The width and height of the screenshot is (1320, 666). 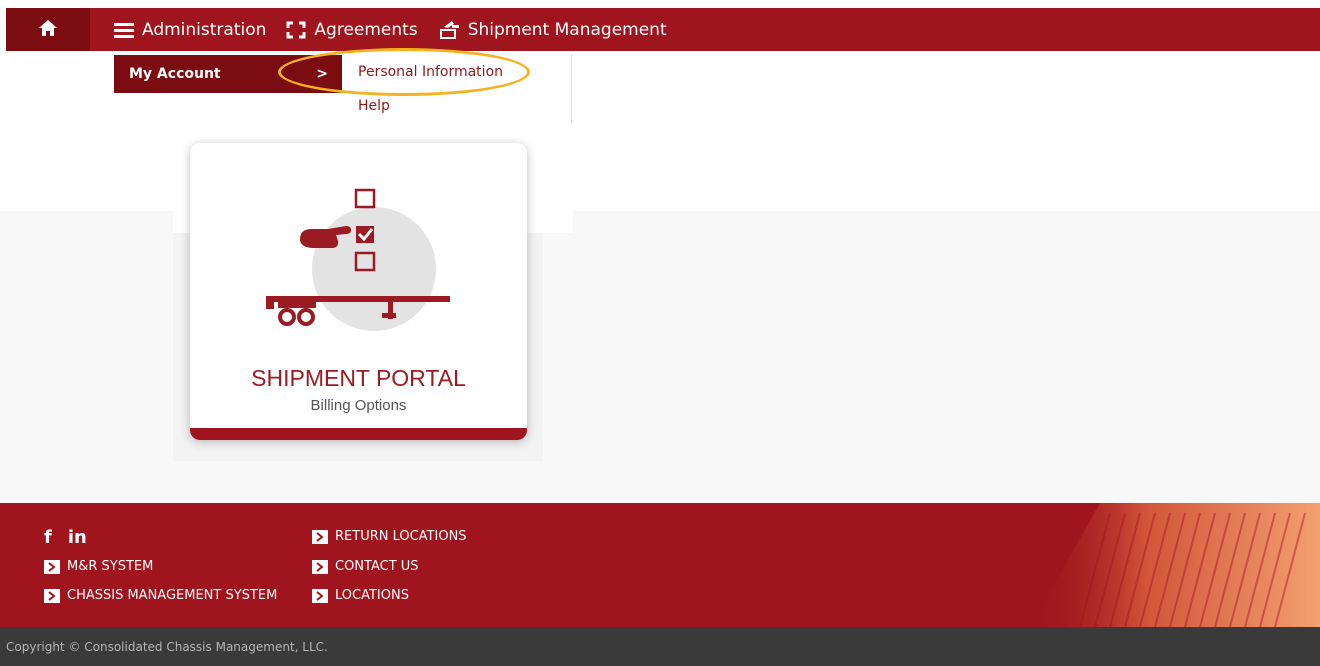 I want to click on shipment-portal-card: SHIPMENT PORTAL Billing Options, so click(x=358, y=291).